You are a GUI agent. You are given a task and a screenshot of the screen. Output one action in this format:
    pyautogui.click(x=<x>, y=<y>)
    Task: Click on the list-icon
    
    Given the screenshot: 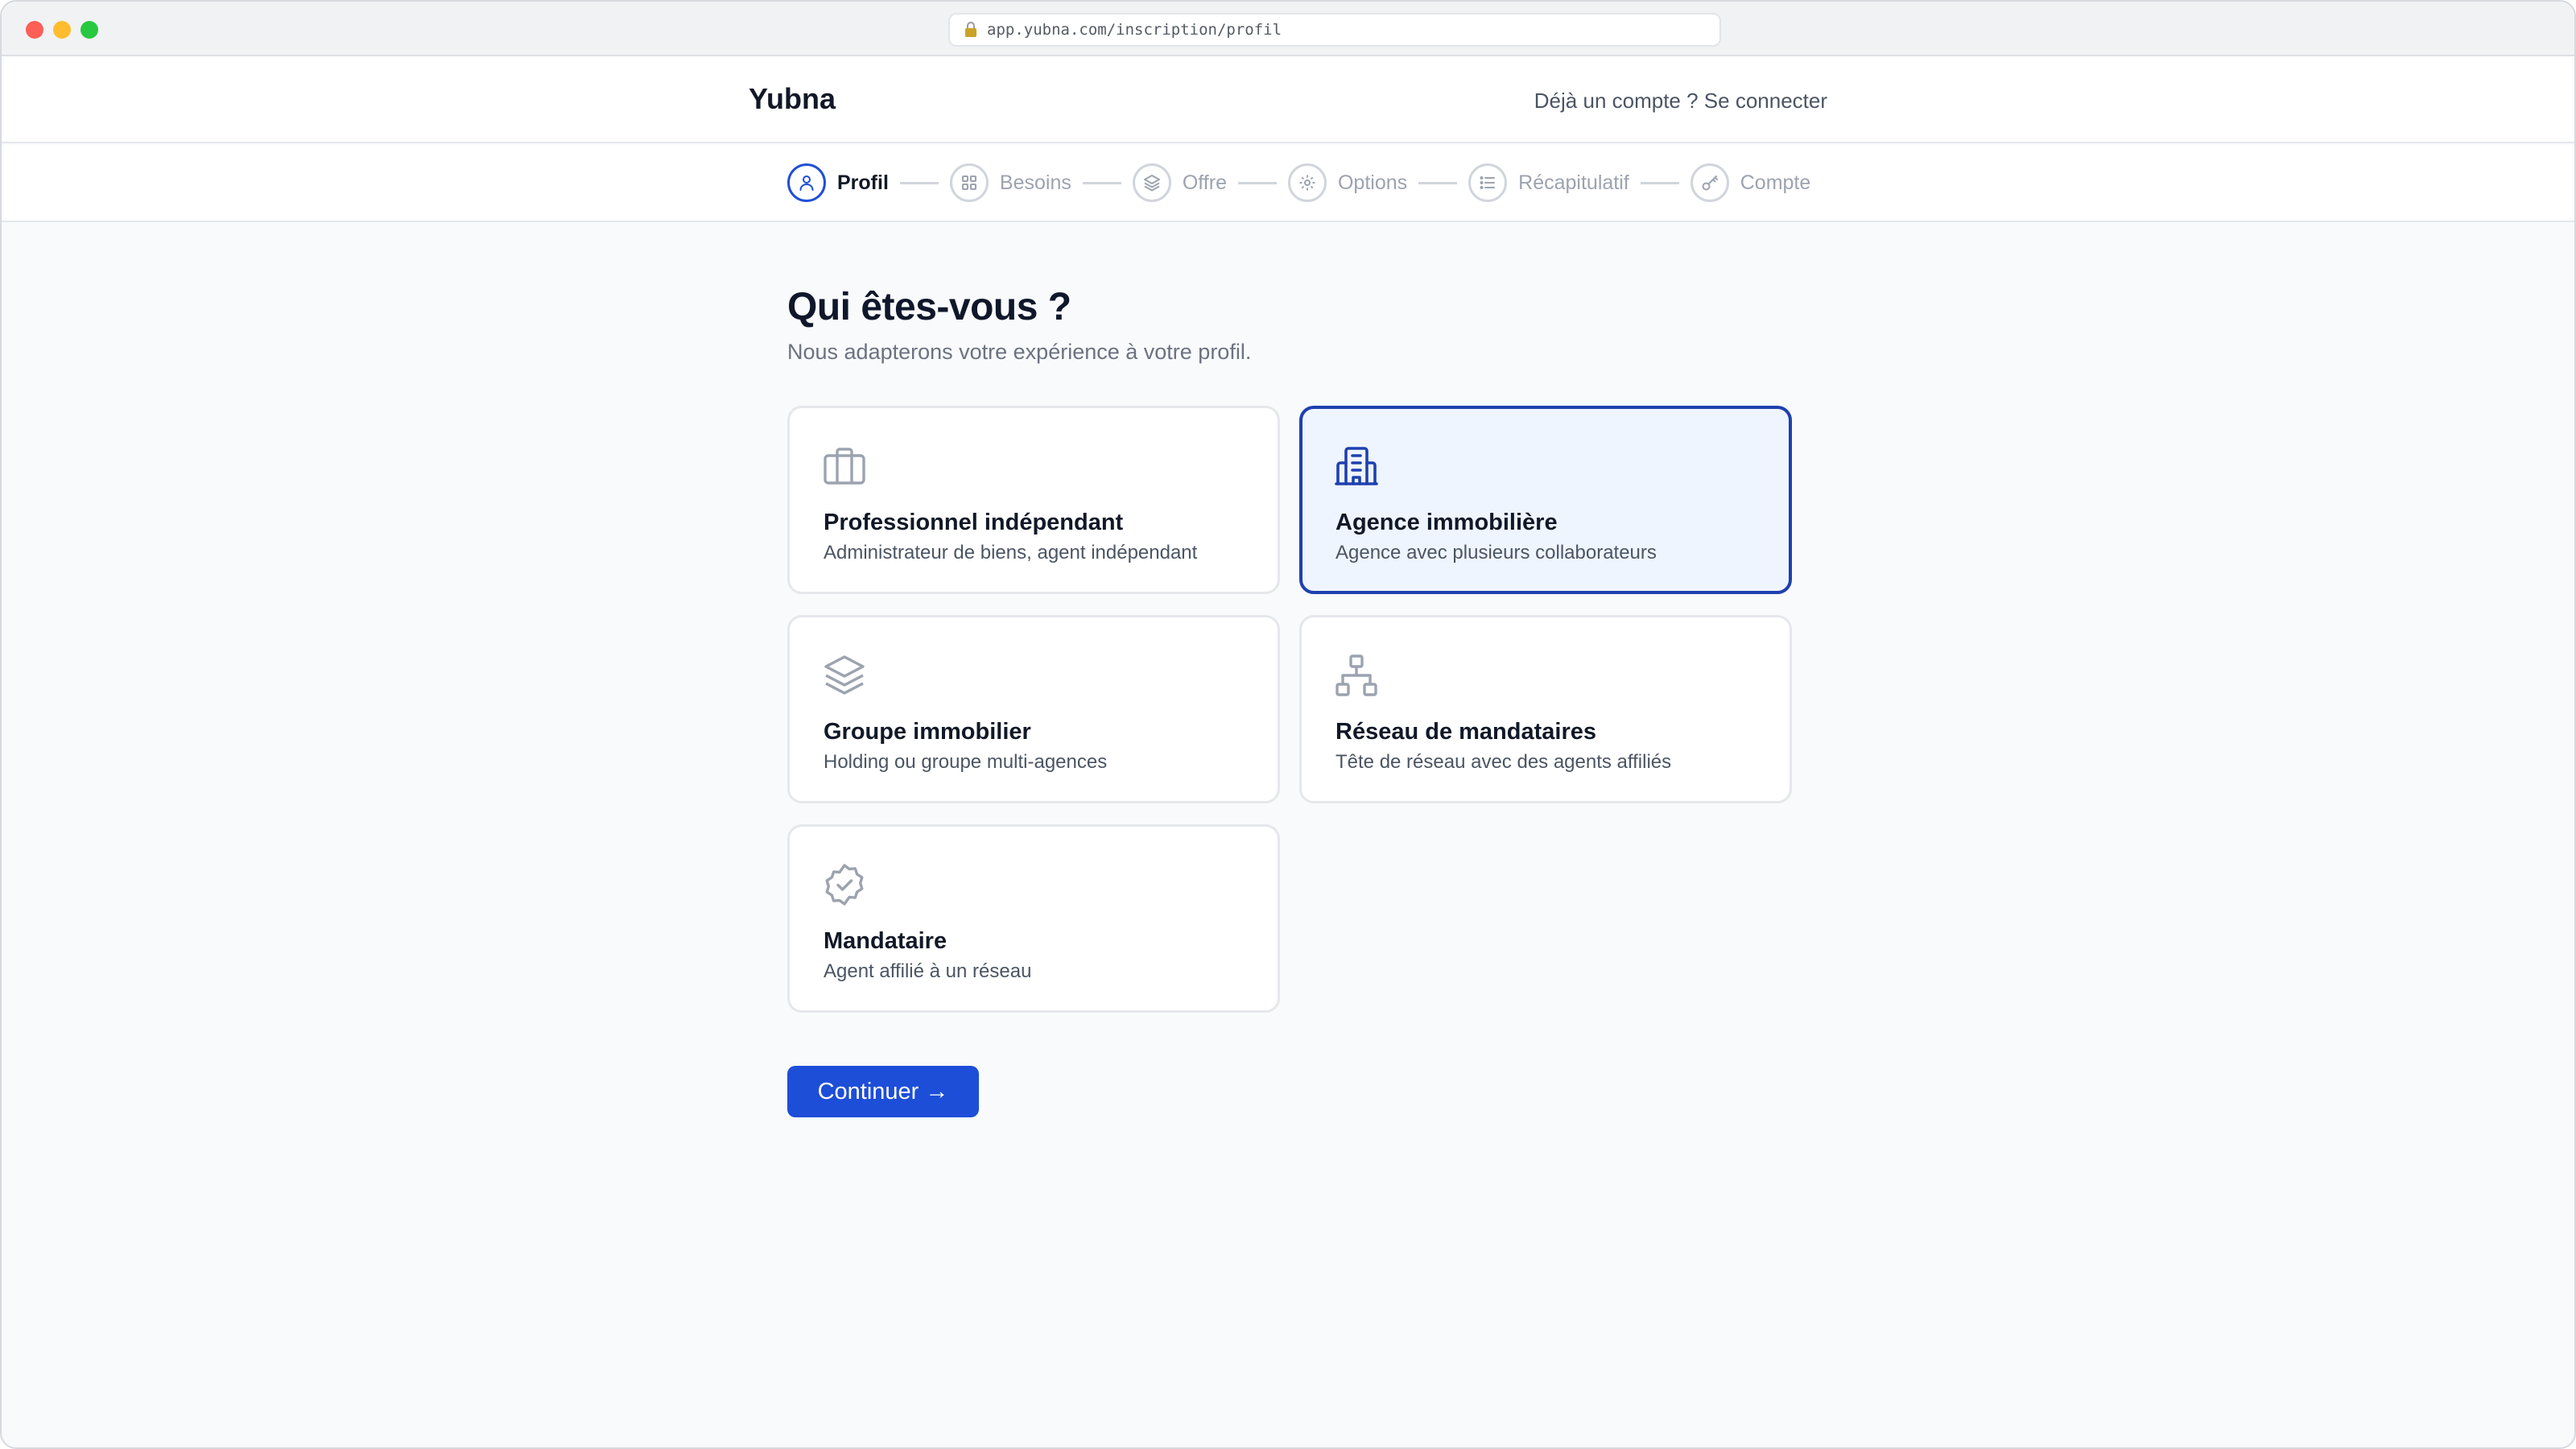 What is the action you would take?
    pyautogui.click(x=1488, y=182)
    